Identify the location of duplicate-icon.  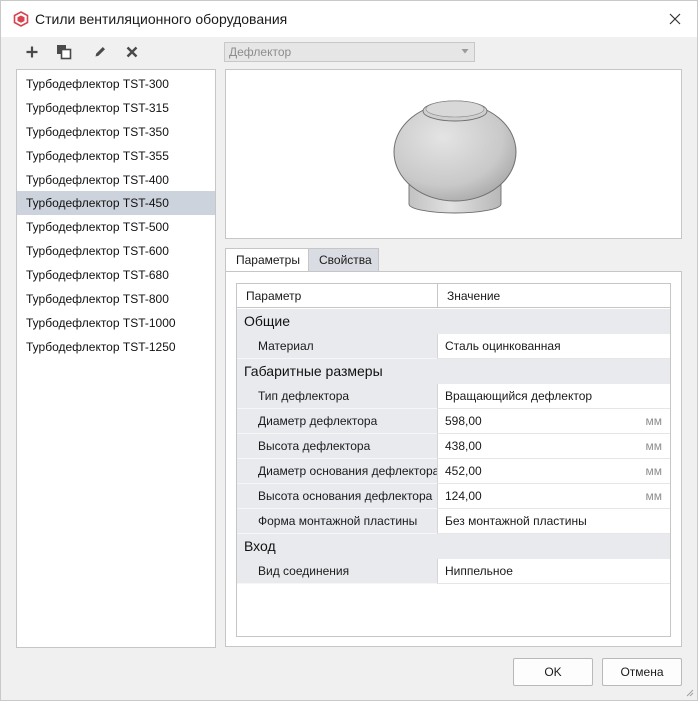
(64, 52).